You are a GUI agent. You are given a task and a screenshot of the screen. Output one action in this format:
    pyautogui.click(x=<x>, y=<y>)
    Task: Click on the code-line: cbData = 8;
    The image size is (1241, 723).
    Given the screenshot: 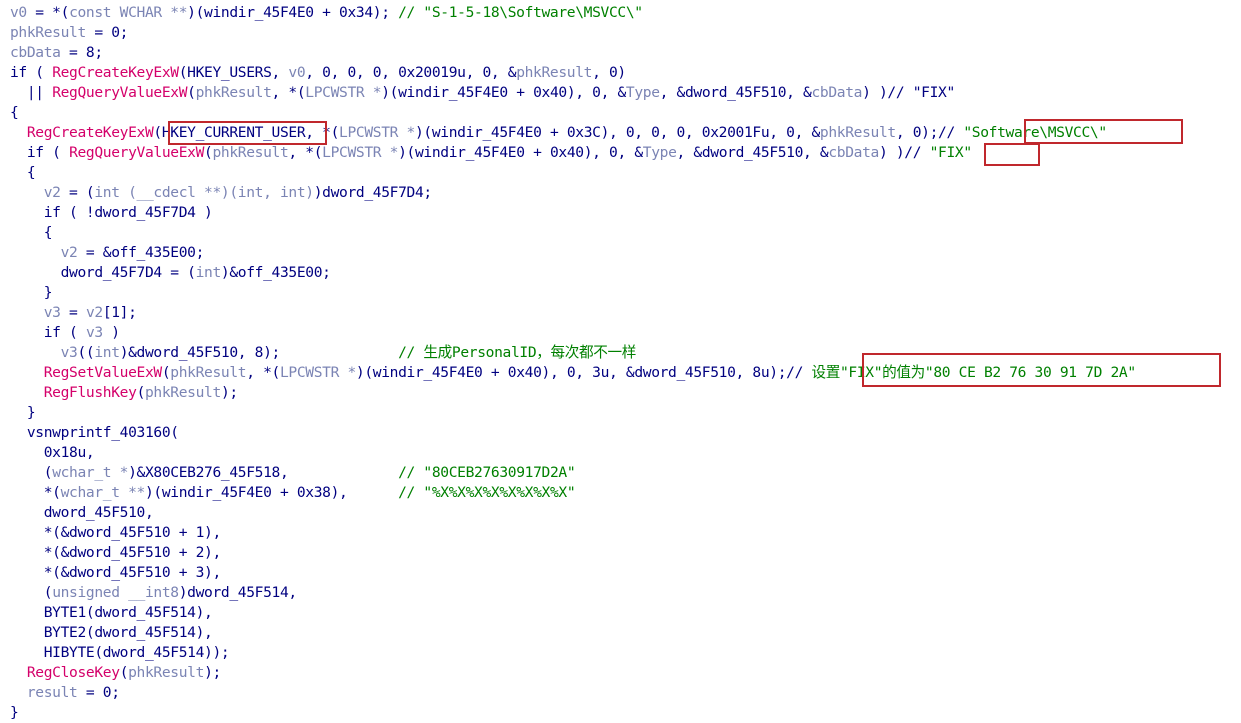 What is the action you would take?
    pyautogui.click(x=56, y=53)
    